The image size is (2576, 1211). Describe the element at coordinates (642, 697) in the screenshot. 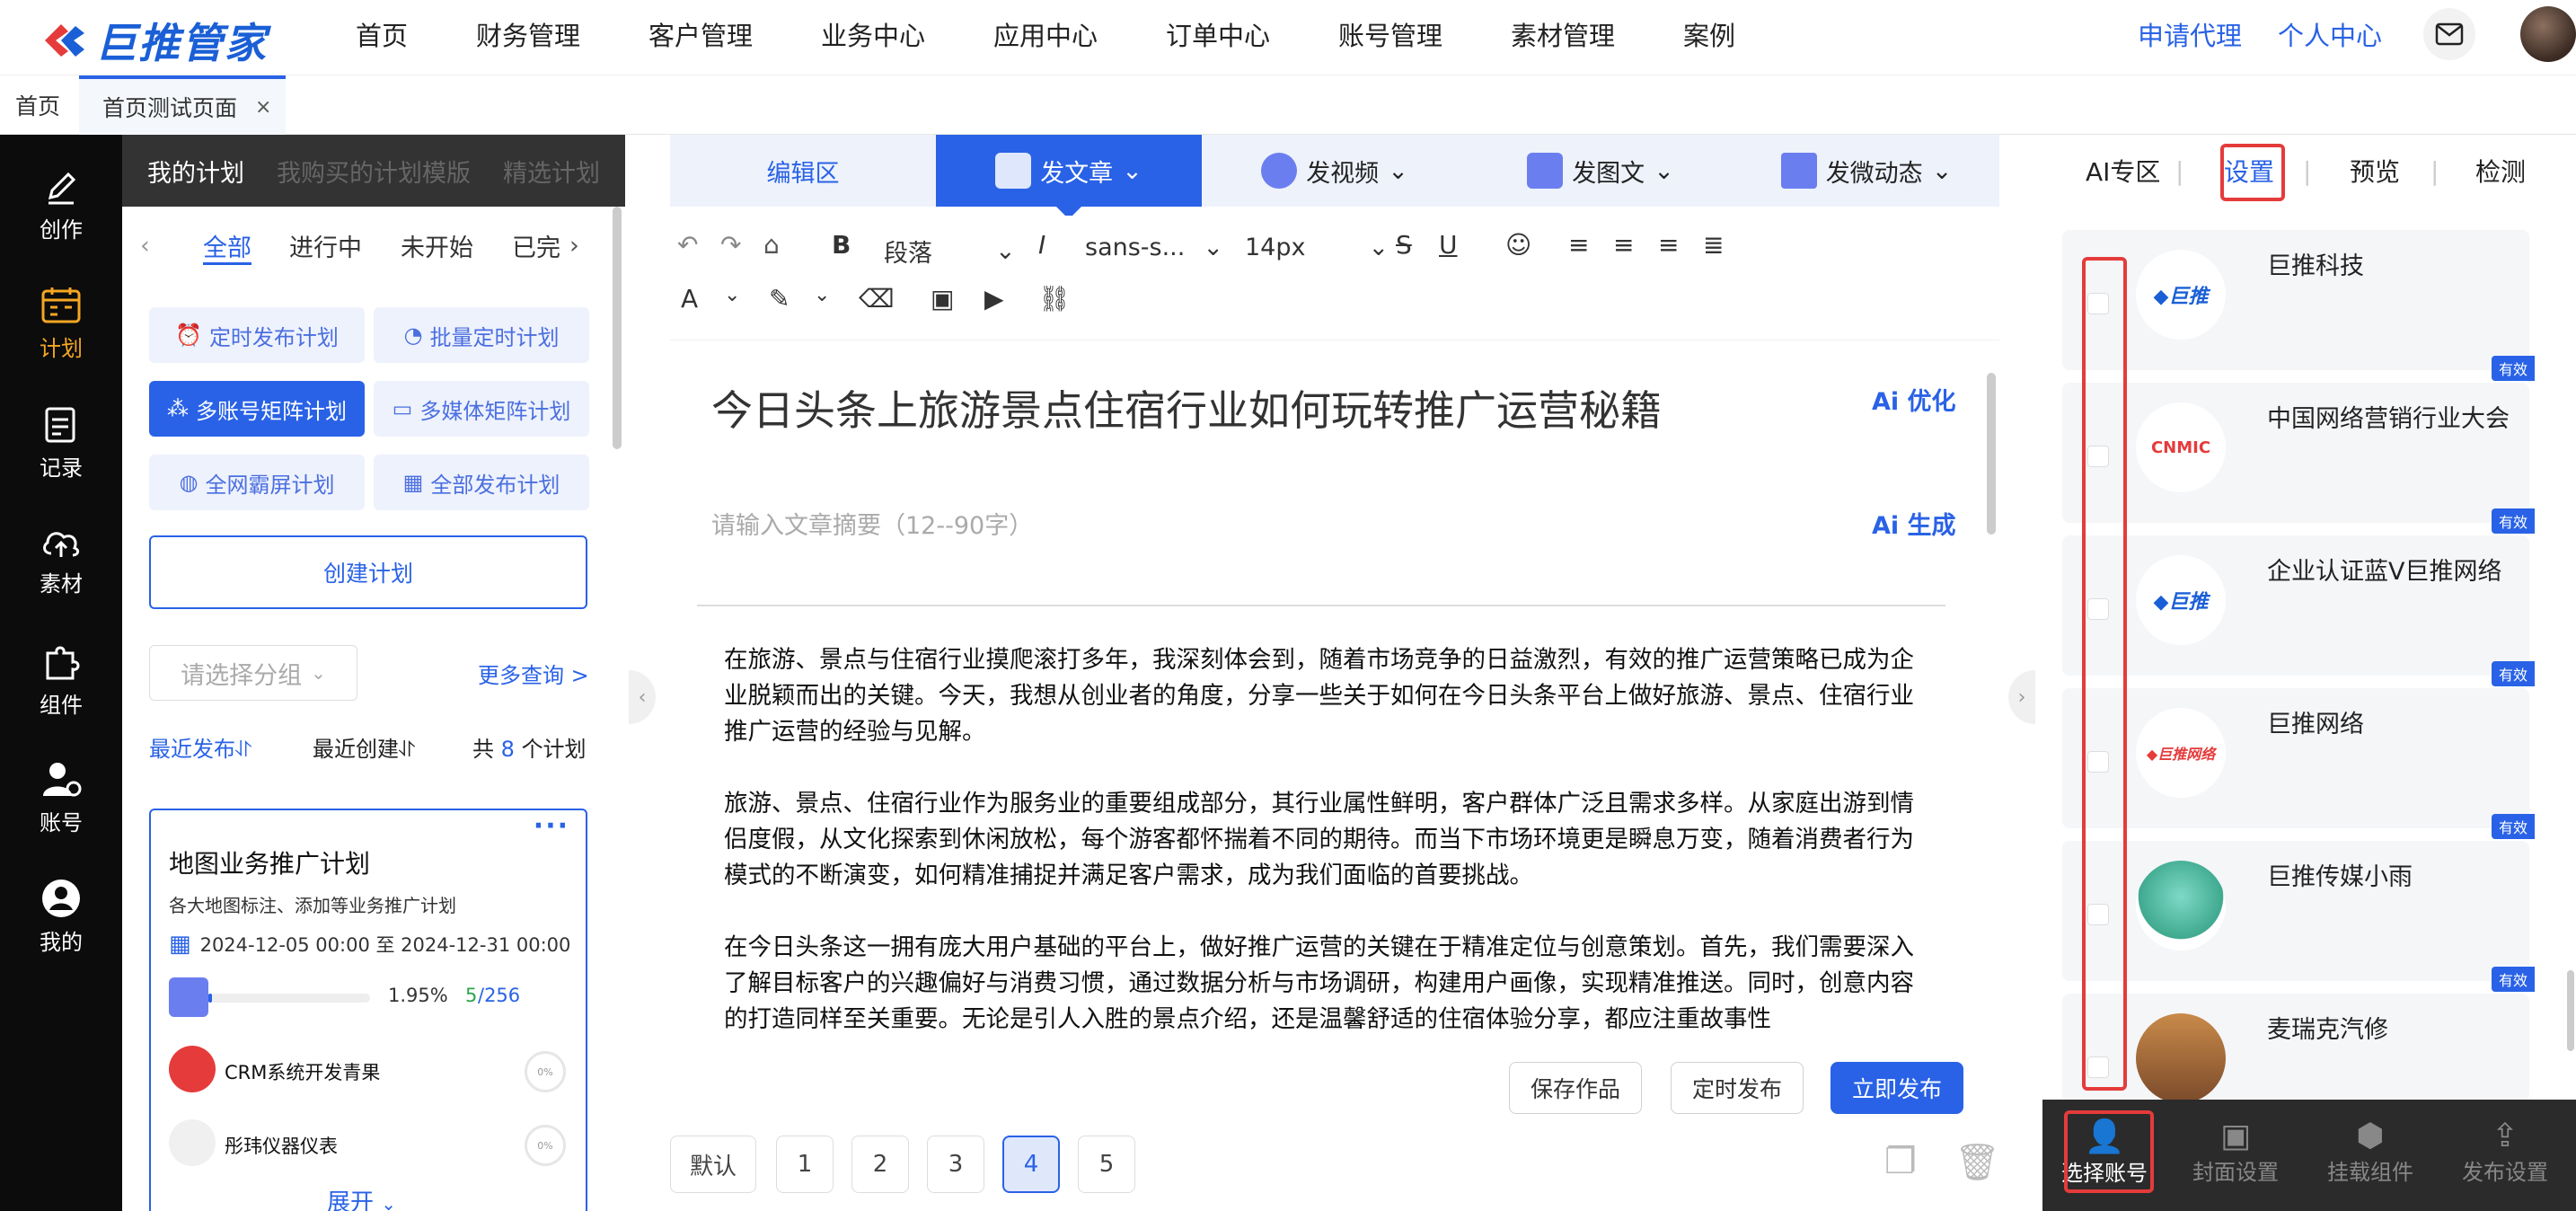

I see `collapse-left-icon: ‹` at that location.